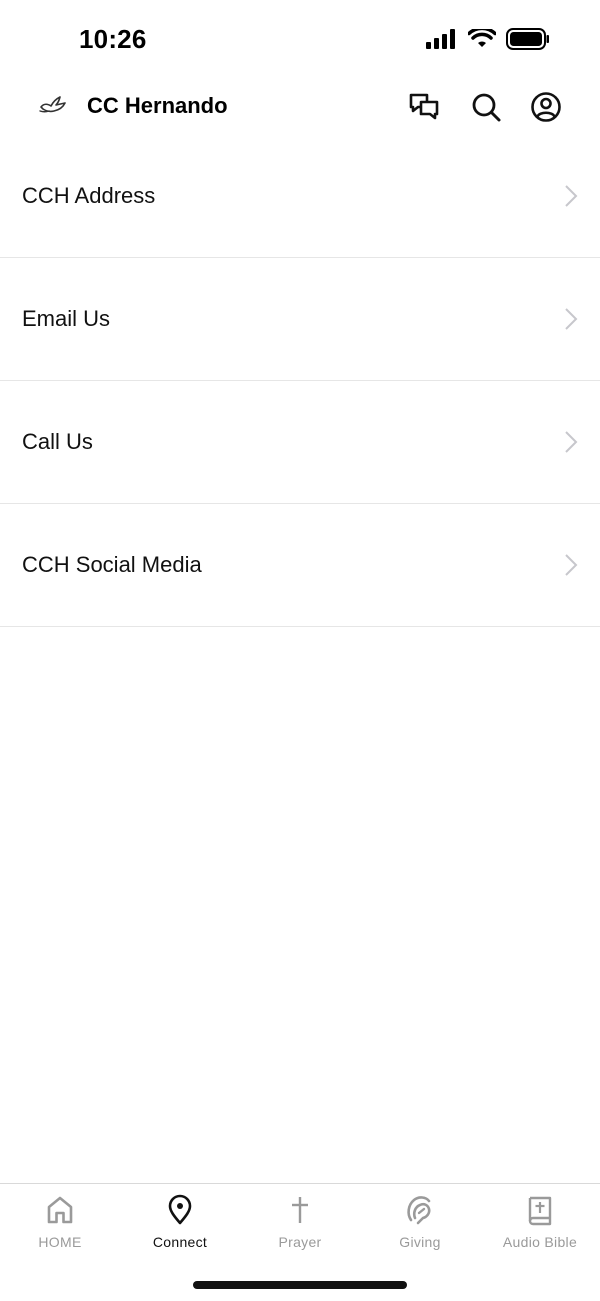 The height and width of the screenshot is (1301, 600). I want to click on status-time: 10:26, so click(113, 39).